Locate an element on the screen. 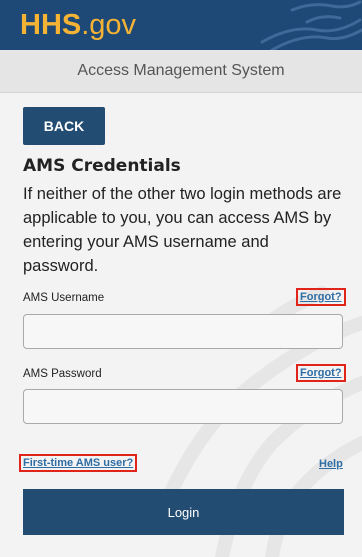 The height and width of the screenshot is (557, 362). logo-main-text: HHS is located at coordinates (51, 25).